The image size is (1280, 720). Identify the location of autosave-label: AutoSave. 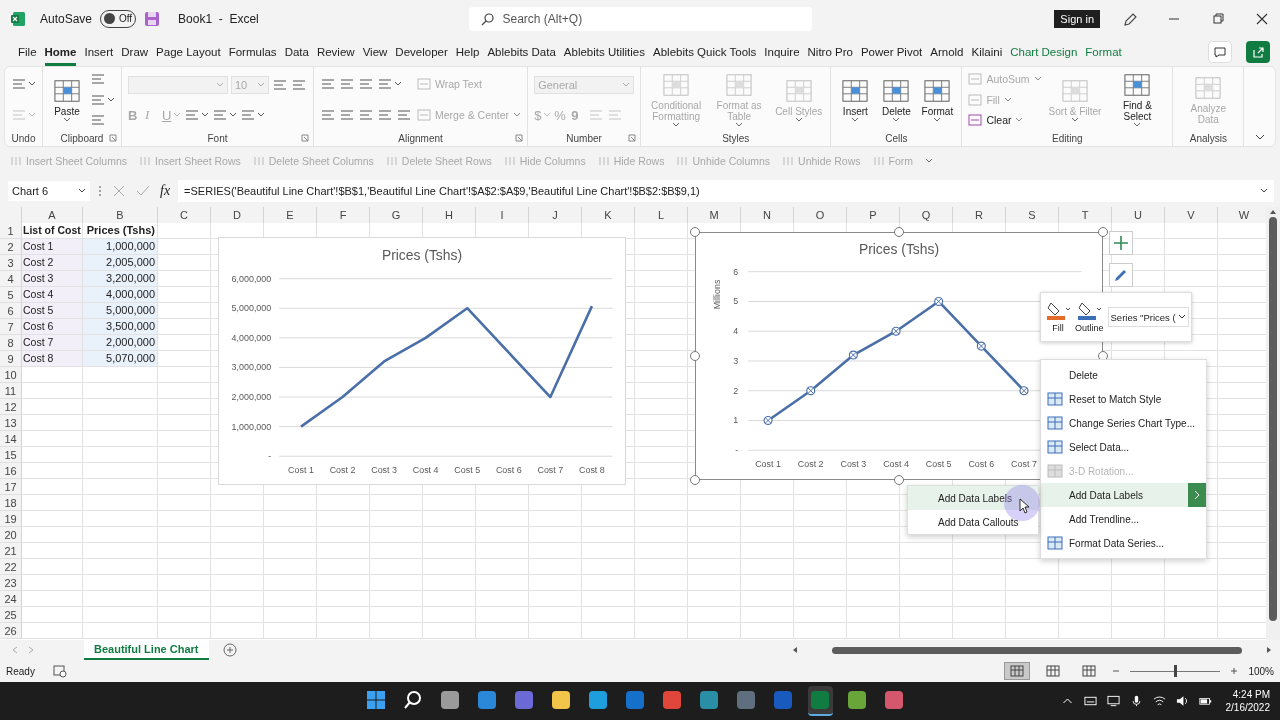
(66, 18).